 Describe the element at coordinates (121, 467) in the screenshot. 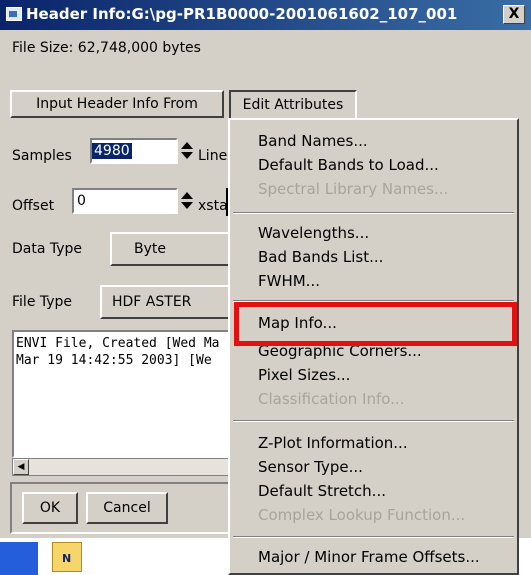

I see `description-hscrollbar: ◀` at that location.